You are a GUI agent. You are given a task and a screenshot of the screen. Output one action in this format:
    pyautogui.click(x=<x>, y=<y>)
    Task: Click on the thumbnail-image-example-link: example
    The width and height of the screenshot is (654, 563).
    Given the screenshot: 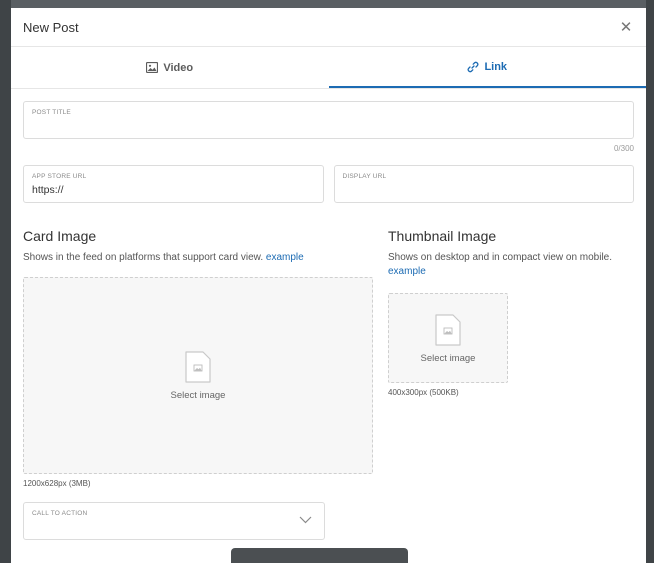 What is the action you would take?
    pyautogui.click(x=407, y=271)
    